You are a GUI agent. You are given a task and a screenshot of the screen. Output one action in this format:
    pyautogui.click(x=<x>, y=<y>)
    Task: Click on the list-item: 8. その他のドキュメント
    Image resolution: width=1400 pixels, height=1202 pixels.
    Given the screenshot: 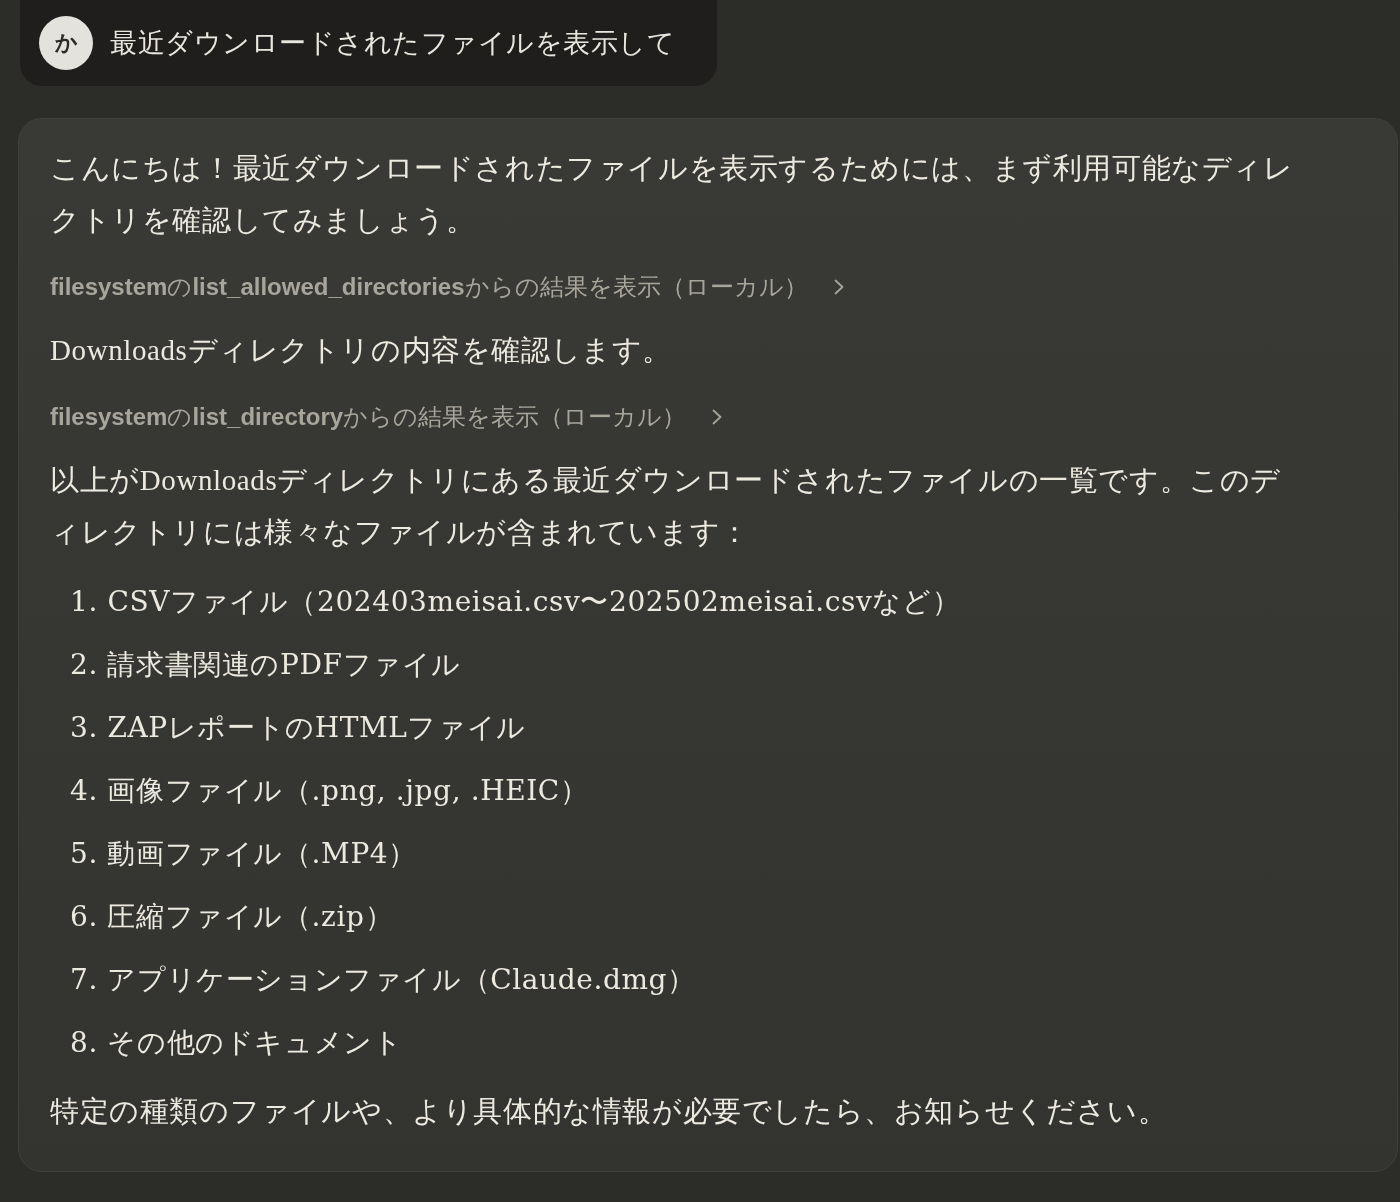 What is the action you would take?
    pyautogui.click(x=237, y=1043)
    